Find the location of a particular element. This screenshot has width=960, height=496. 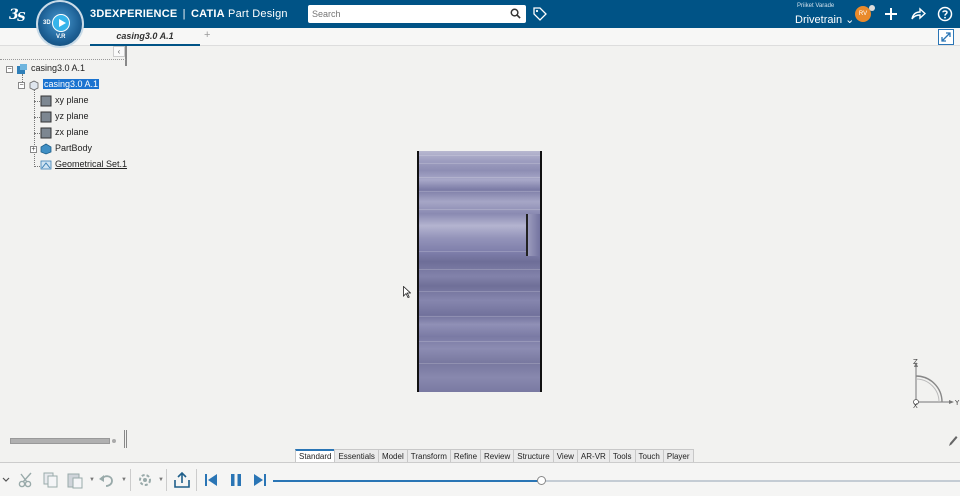

tree-collapse-button: ‹ is located at coordinates (119, 51).